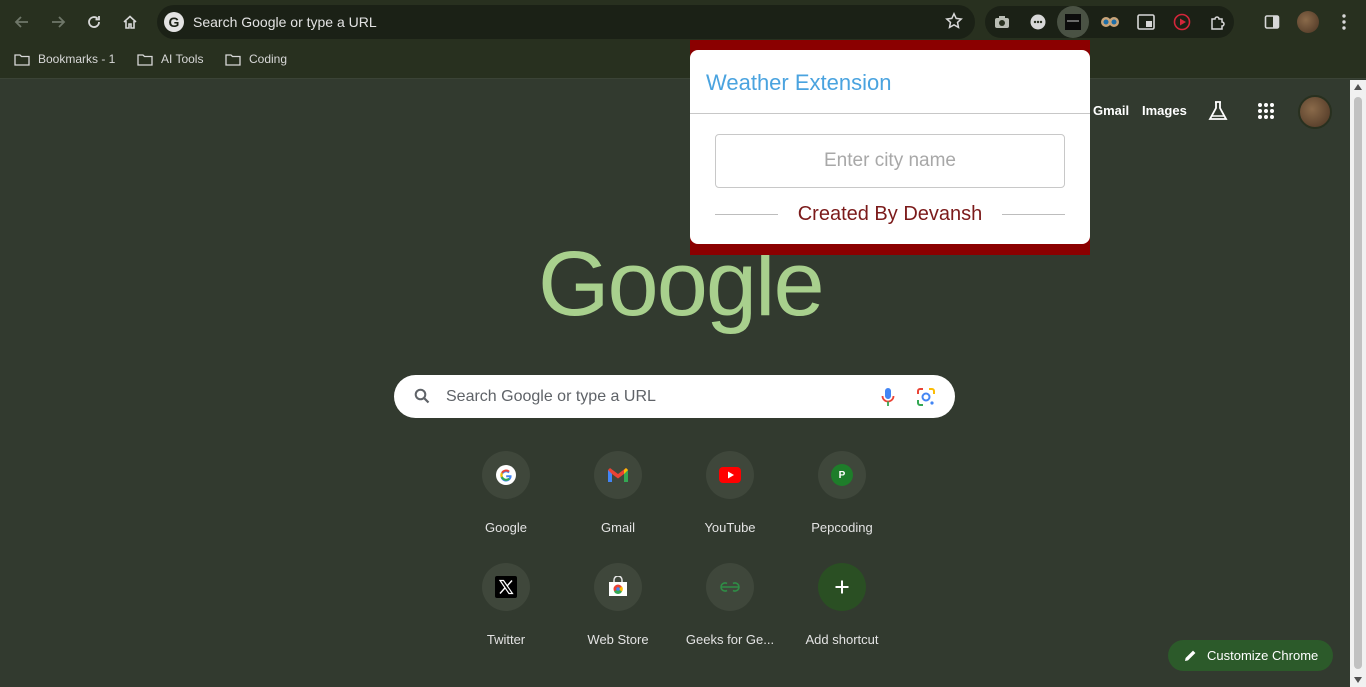 Image resolution: width=1366 pixels, height=687 pixels. What do you see at coordinates (1164, 110) in the screenshot?
I see `images-link: Images` at bounding box center [1164, 110].